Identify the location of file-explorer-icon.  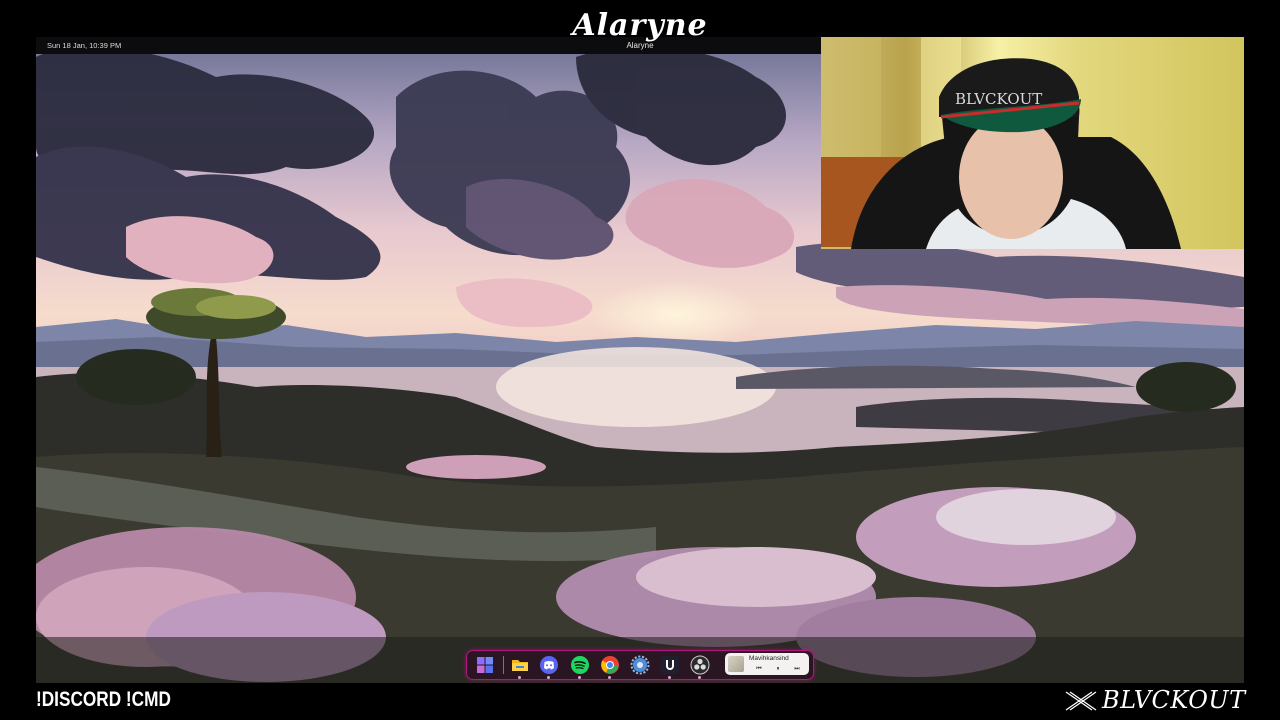
(520, 667).